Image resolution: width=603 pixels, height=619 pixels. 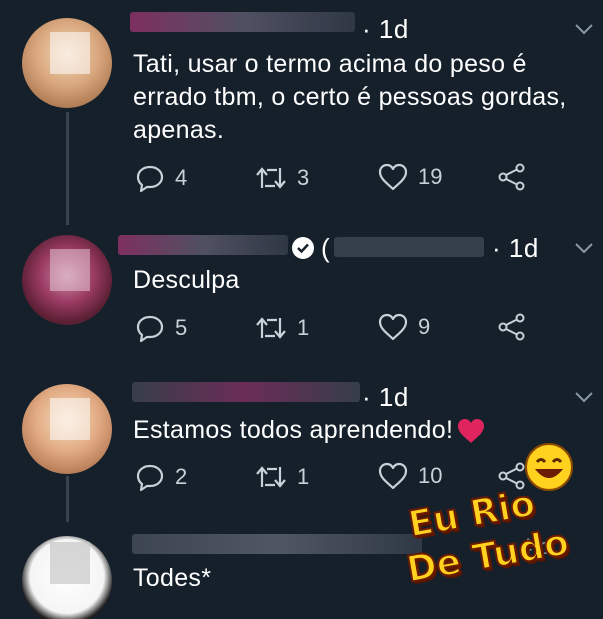 I want to click on tweet-text-line: apenas., so click(x=179, y=130).